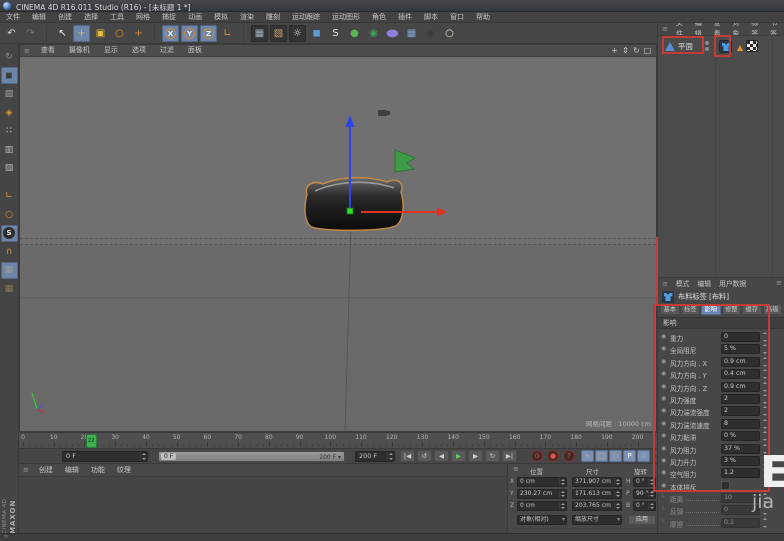  Describe the element at coordinates (11, 33) in the screenshot. I see `undo-icon: ↶` at that location.